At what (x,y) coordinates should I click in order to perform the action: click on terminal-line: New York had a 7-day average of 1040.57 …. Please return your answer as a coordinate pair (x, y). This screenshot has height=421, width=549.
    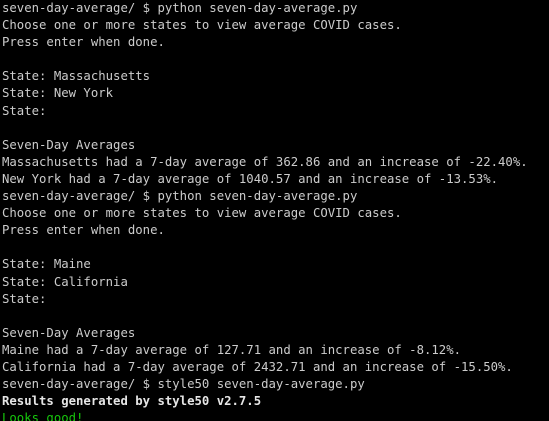
    Looking at the image, I should click on (250, 178).